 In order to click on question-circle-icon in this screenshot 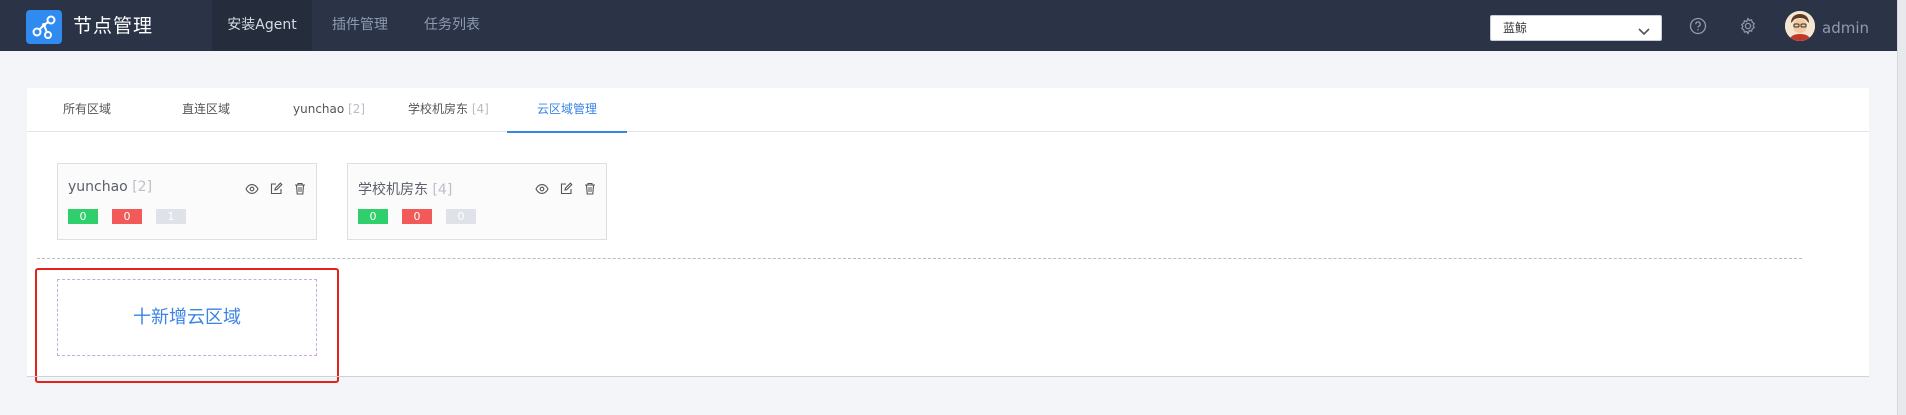, I will do `click(1698, 28)`.